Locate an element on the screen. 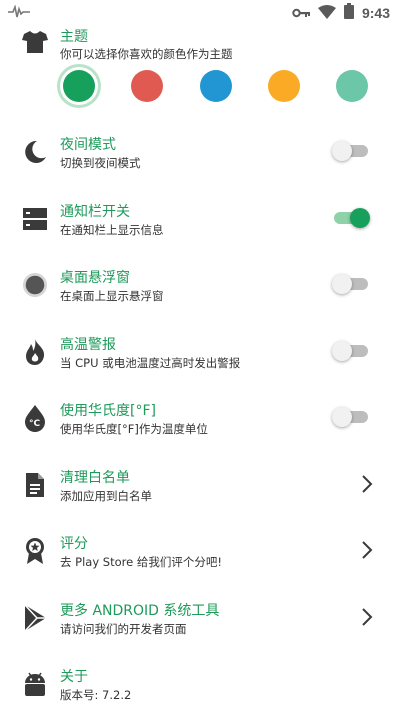 This screenshot has height=711, width=400. notification-bar-icon is located at coordinates (35, 219).